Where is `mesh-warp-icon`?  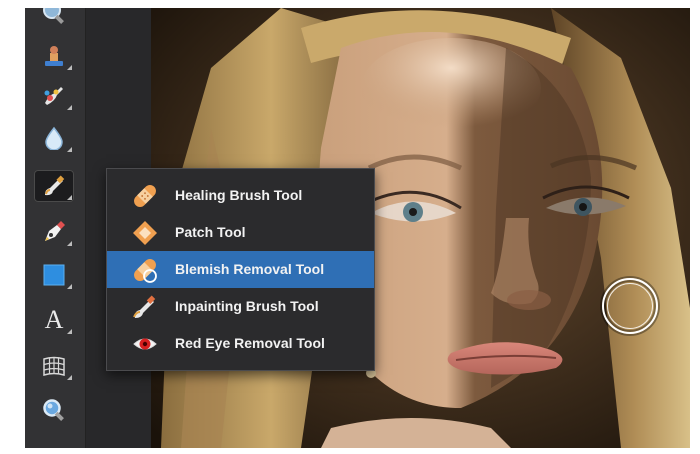 mesh-warp-icon is located at coordinates (54, 366).